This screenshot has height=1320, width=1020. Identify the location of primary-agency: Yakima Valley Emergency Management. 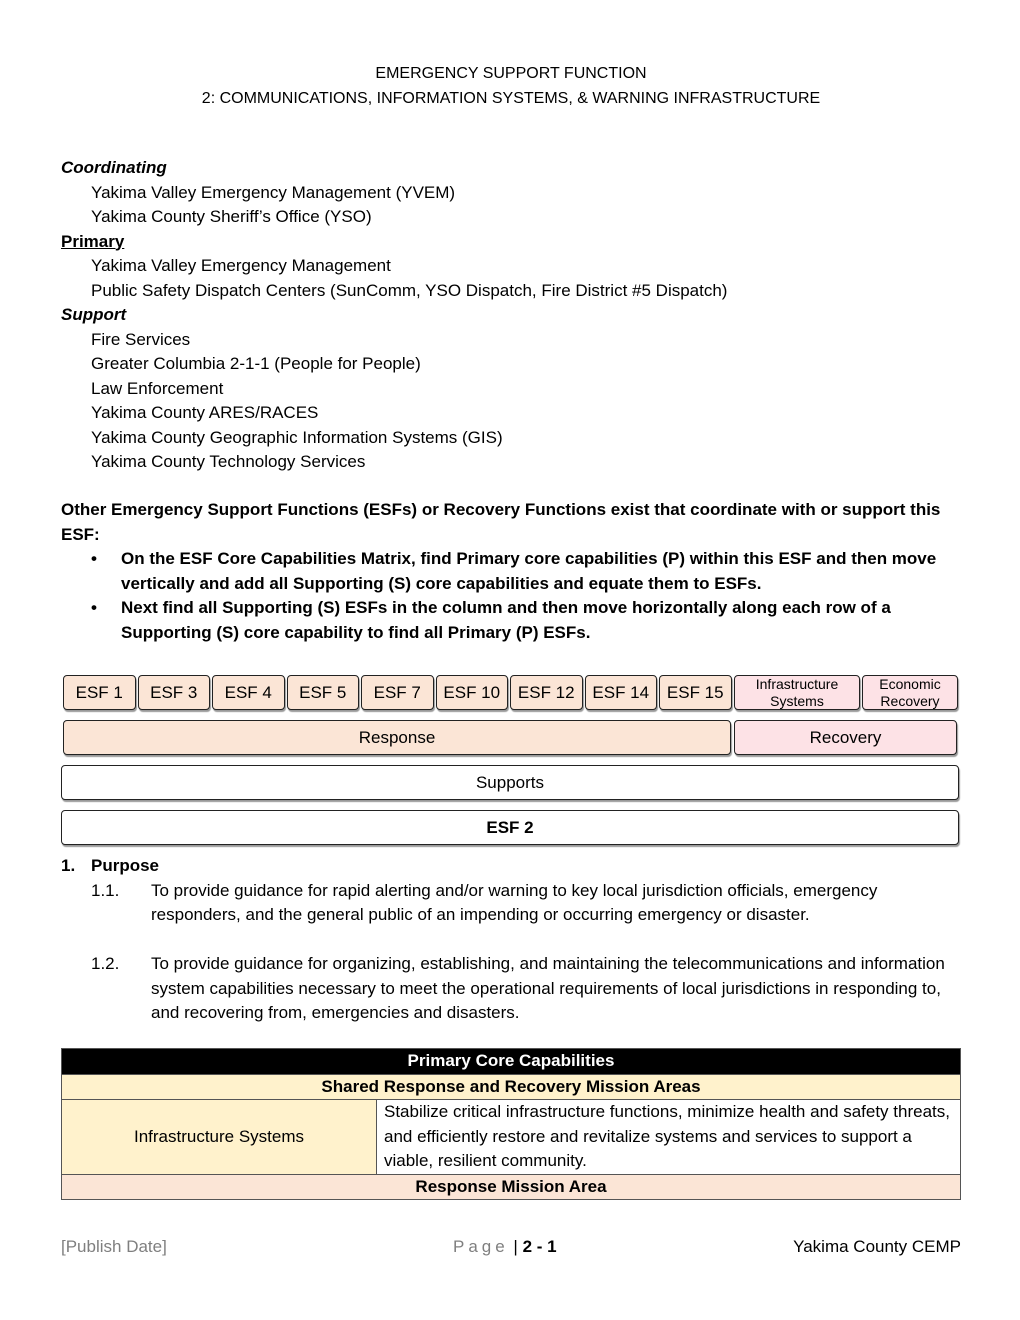
(241, 265).